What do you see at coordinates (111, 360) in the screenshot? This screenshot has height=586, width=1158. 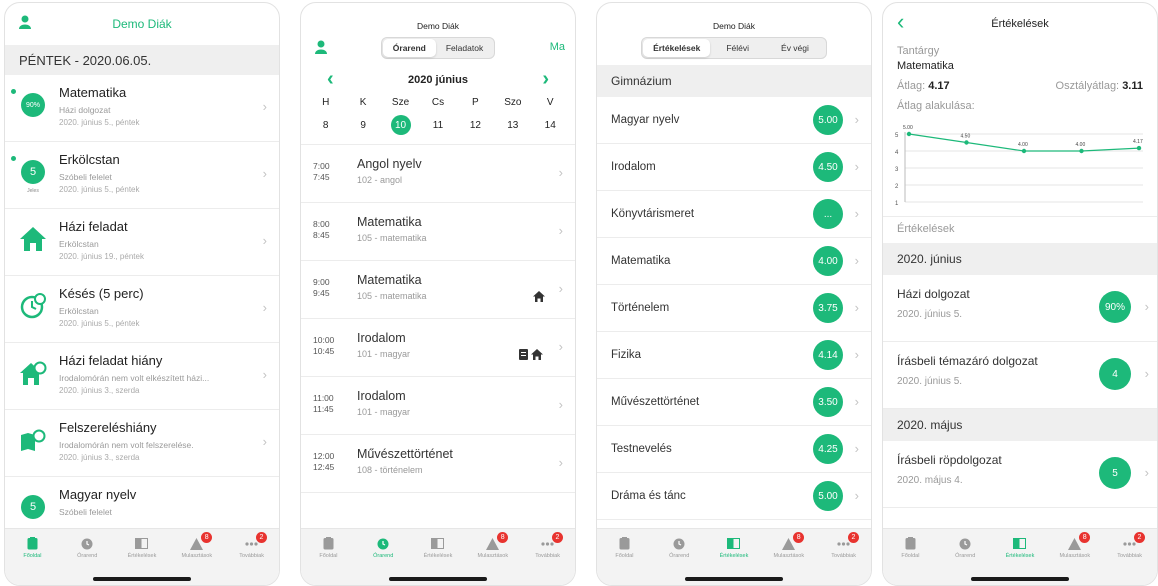 I see `feed-item-title: Házi feladat hiány` at bounding box center [111, 360].